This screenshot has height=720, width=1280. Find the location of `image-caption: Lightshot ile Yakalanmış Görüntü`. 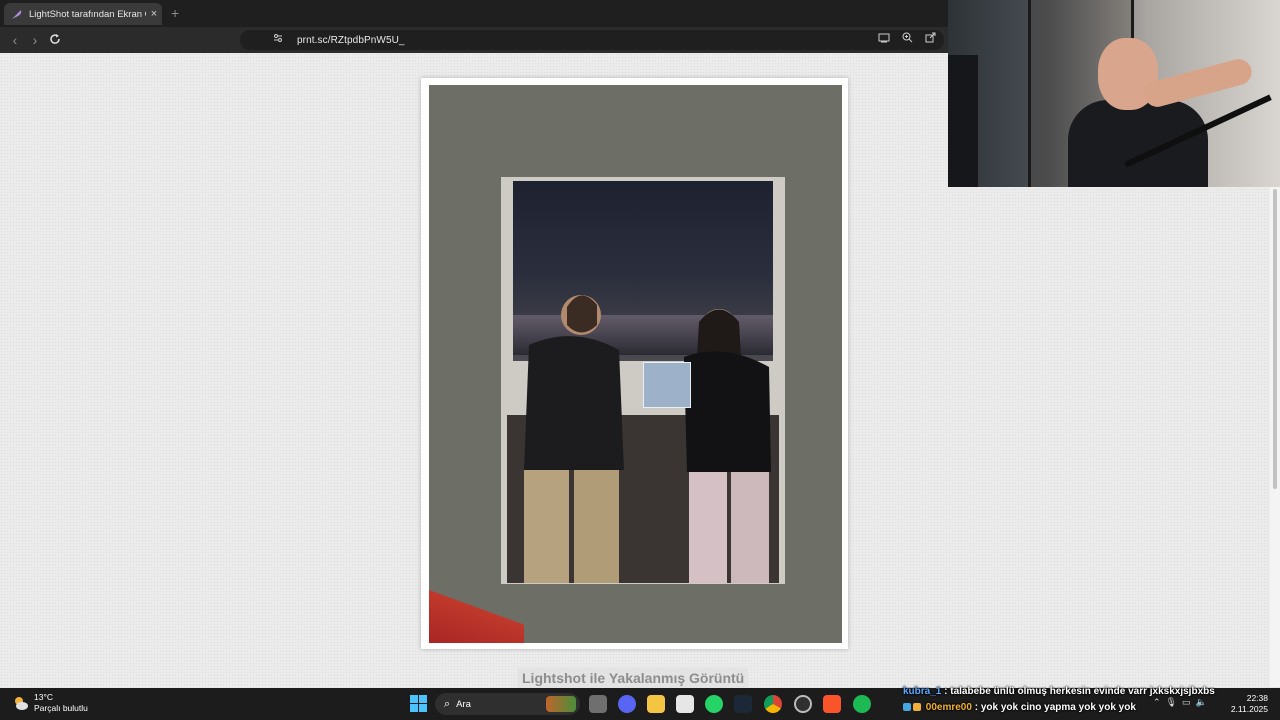

image-caption: Lightshot ile Yakalanmış Görüntü is located at coordinates (633, 678).